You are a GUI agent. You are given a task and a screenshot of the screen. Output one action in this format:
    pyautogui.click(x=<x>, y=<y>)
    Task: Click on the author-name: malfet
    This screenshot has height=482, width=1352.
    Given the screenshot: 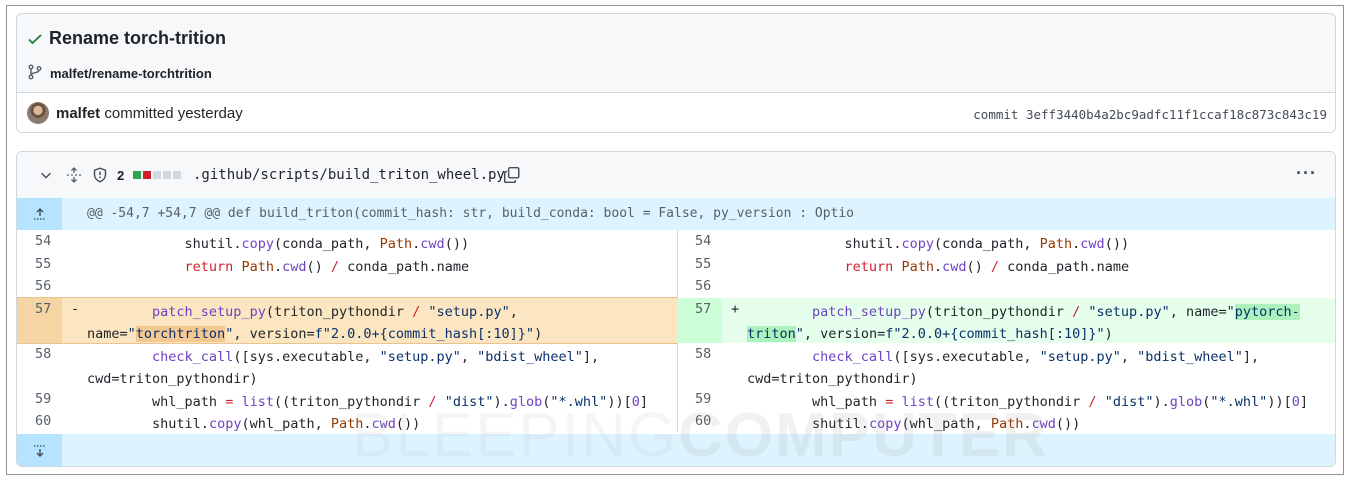 What is the action you would take?
    pyautogui.click(x=78, y=113)
    